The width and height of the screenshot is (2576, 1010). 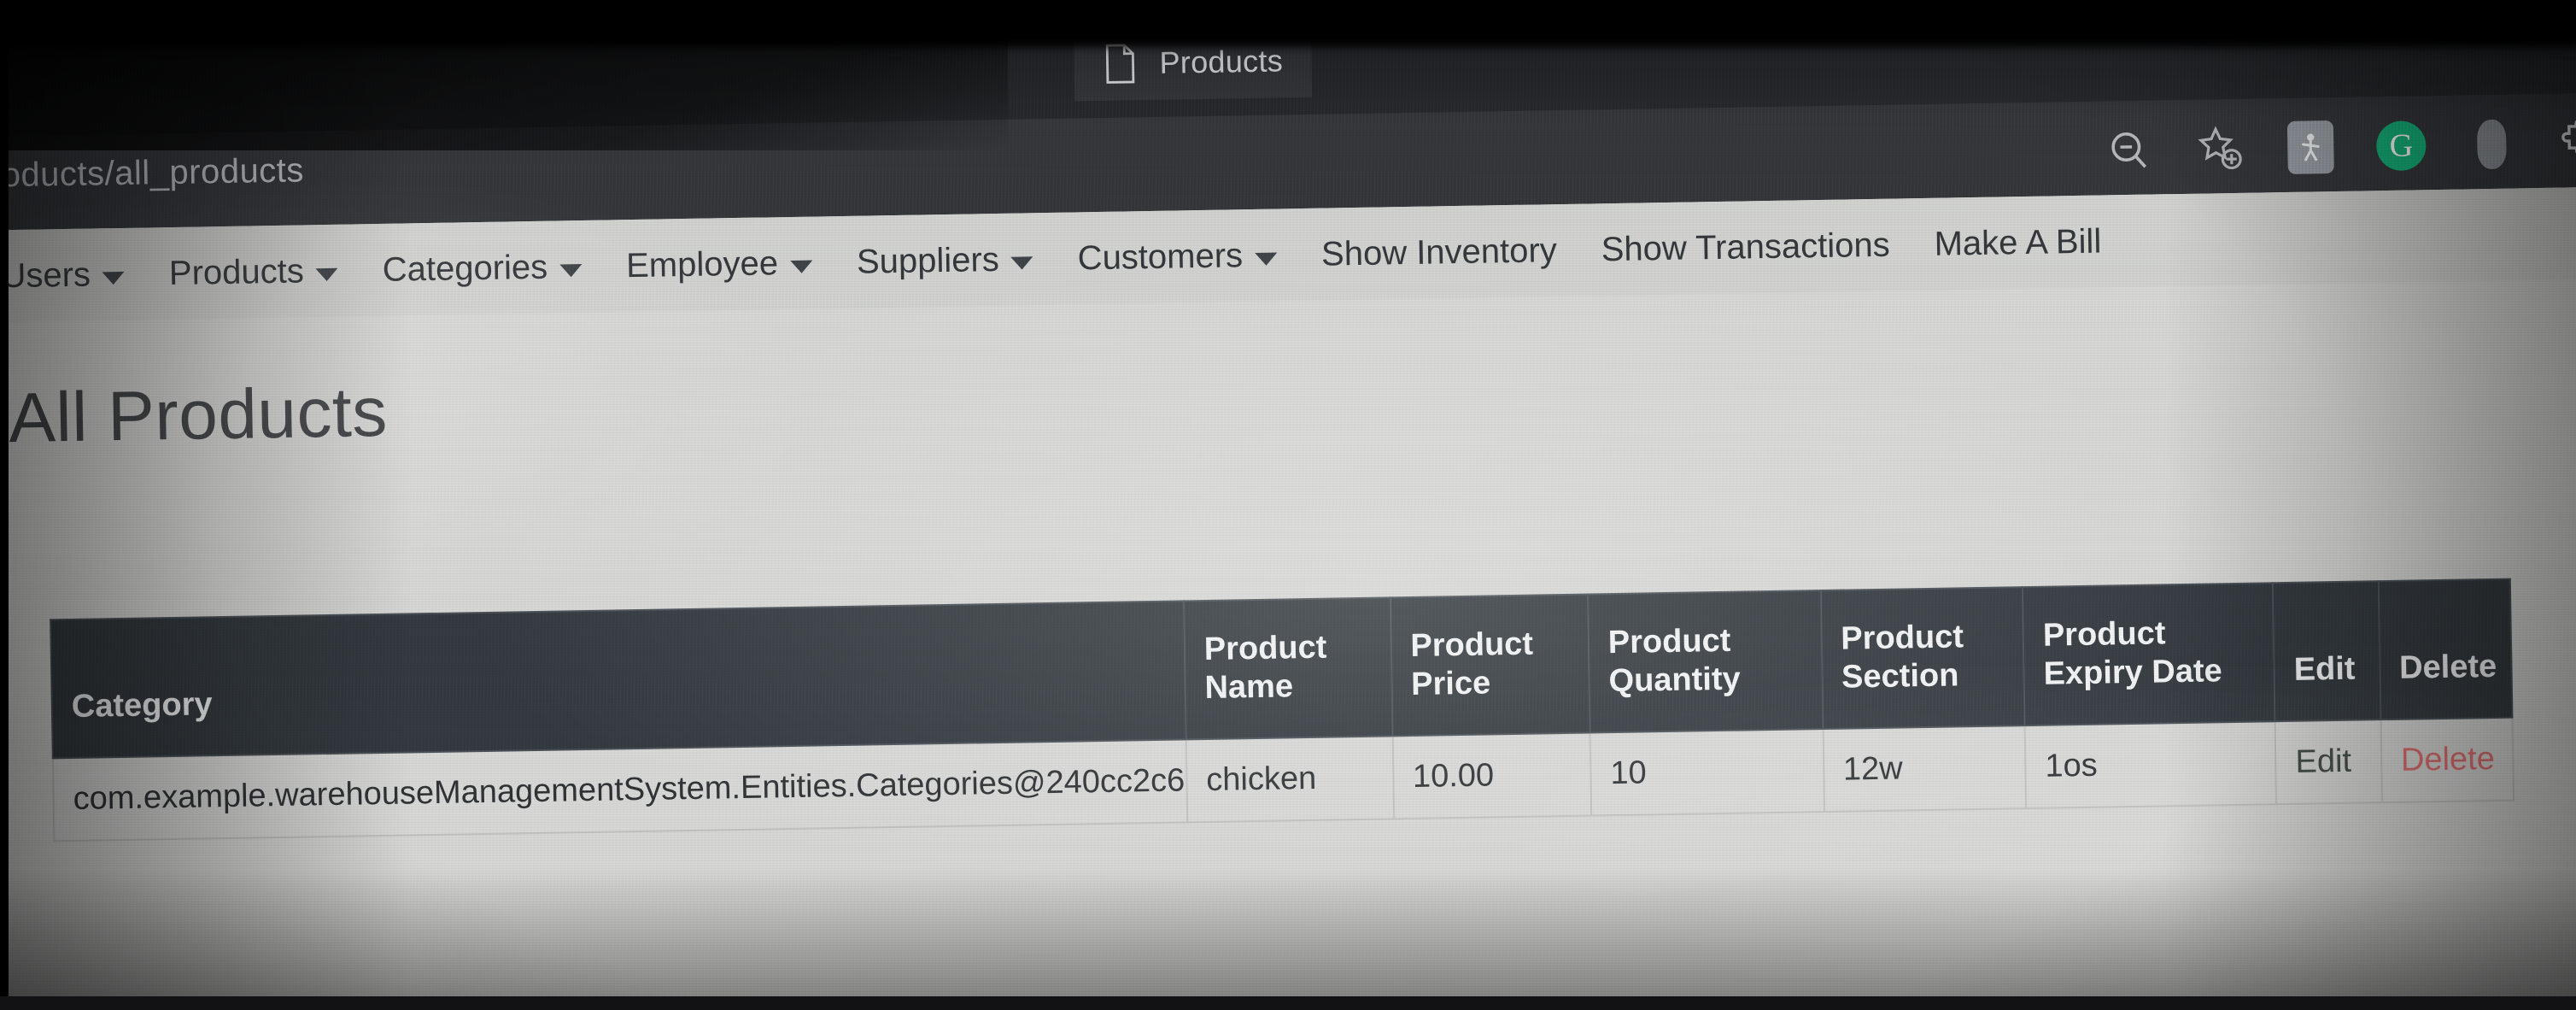 What do you see at coordinates (1922, 658) in the screenshot?
I see `col-header-product-section: Product Section` at bounding box center [1922, 658].